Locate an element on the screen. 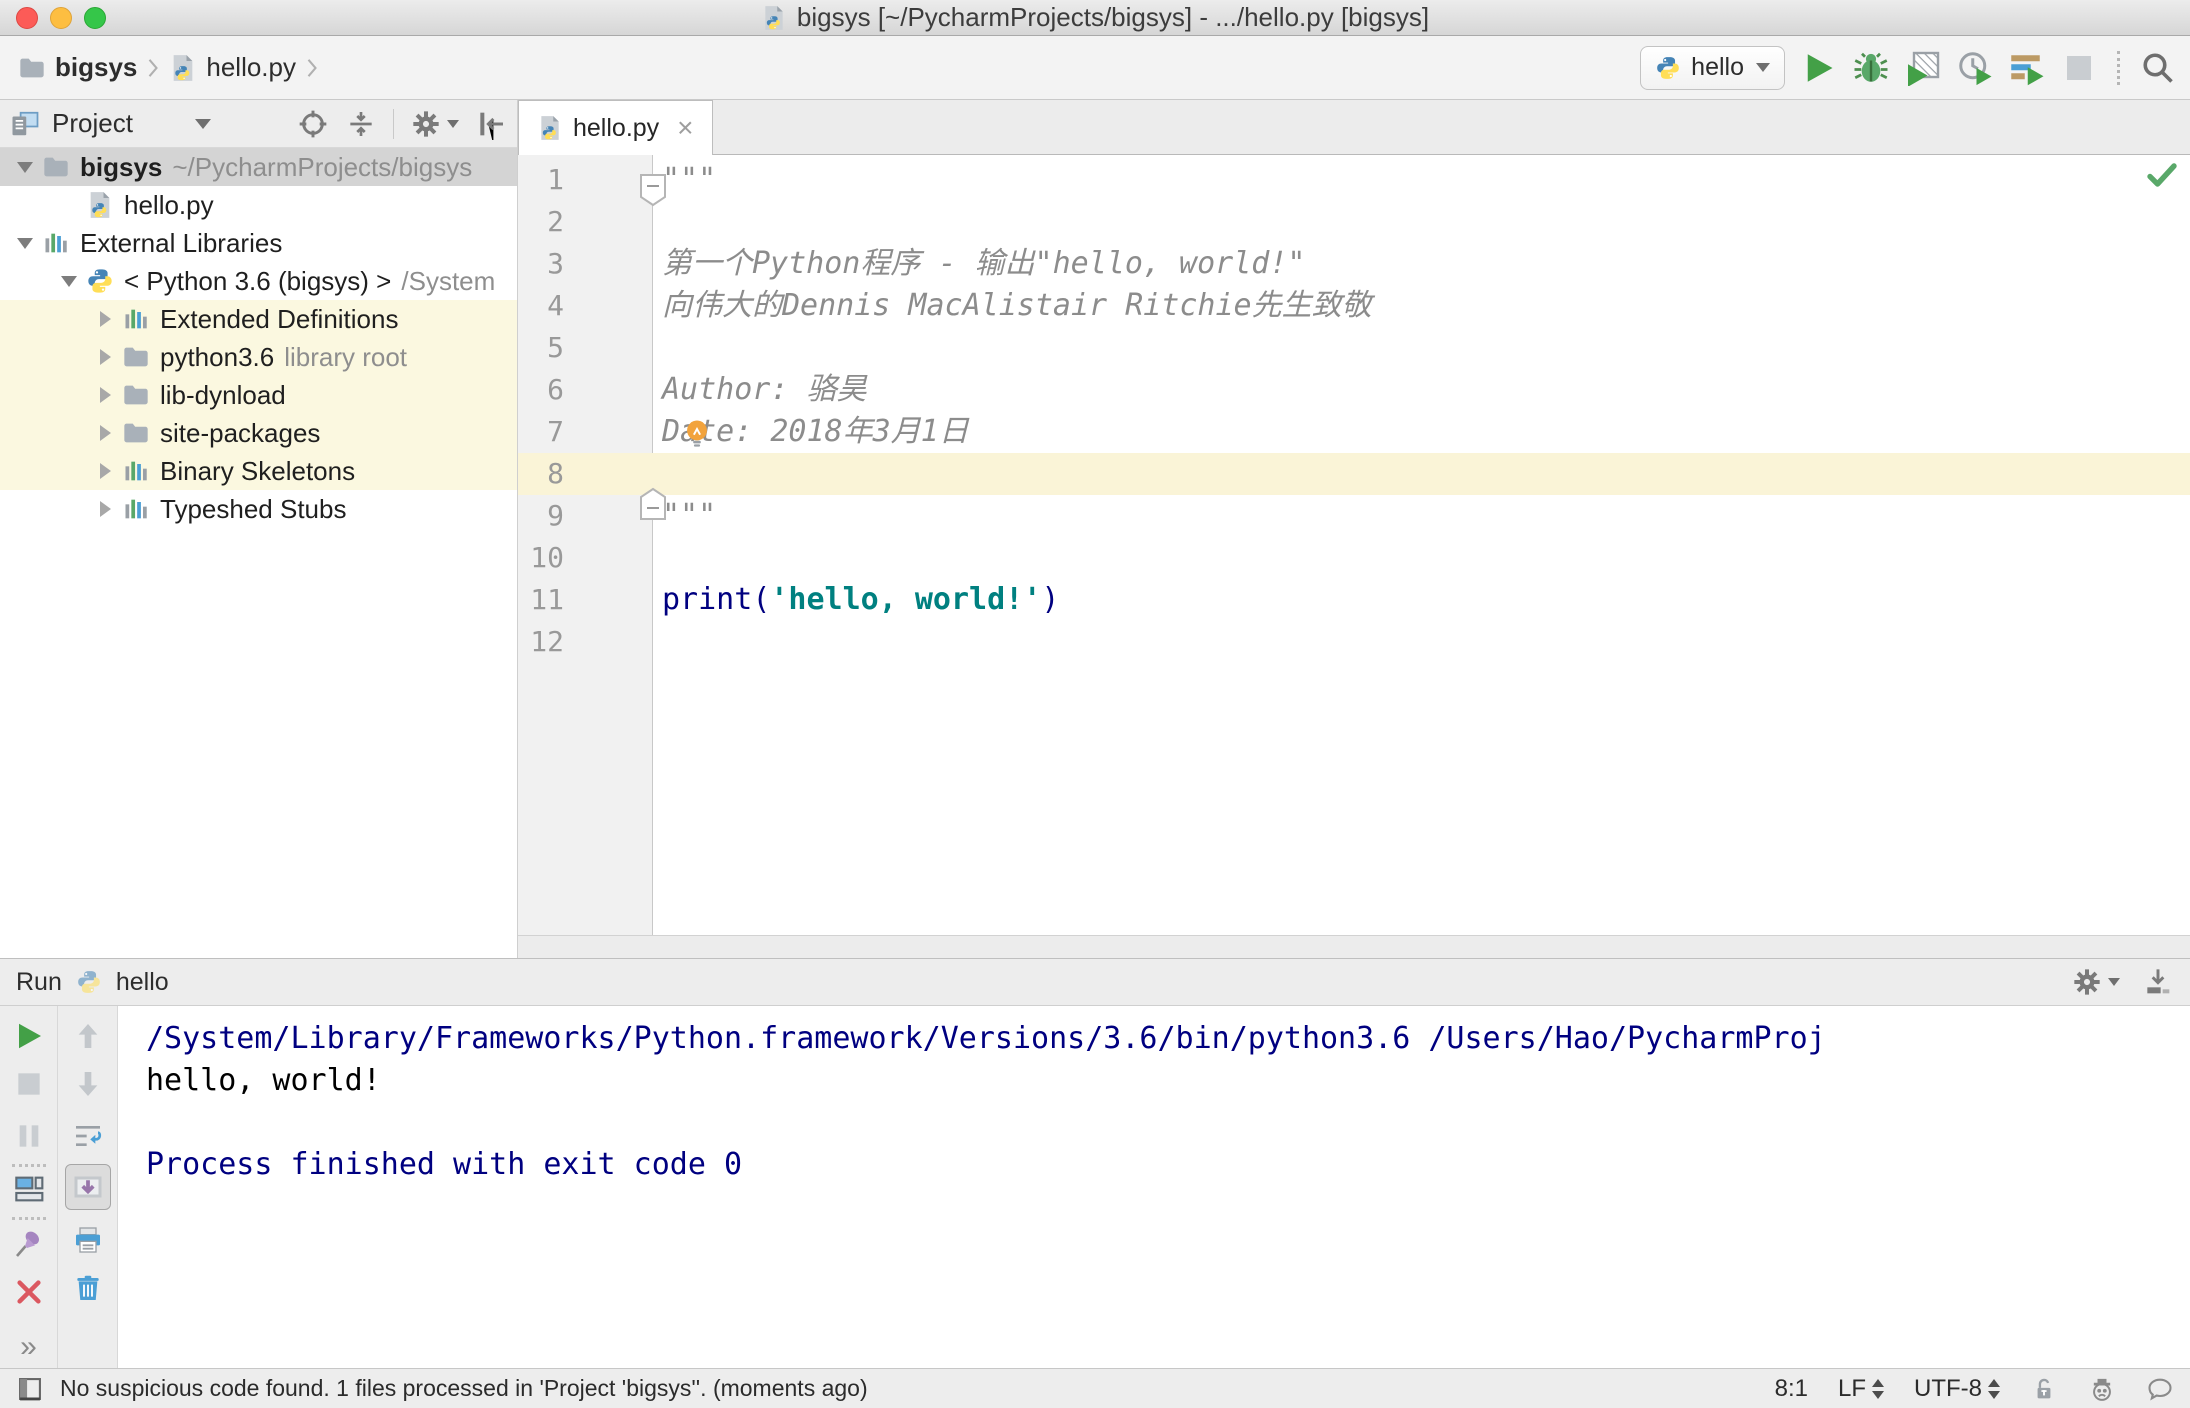  run-config-selector: hello is located at coordinates (1712, 67).